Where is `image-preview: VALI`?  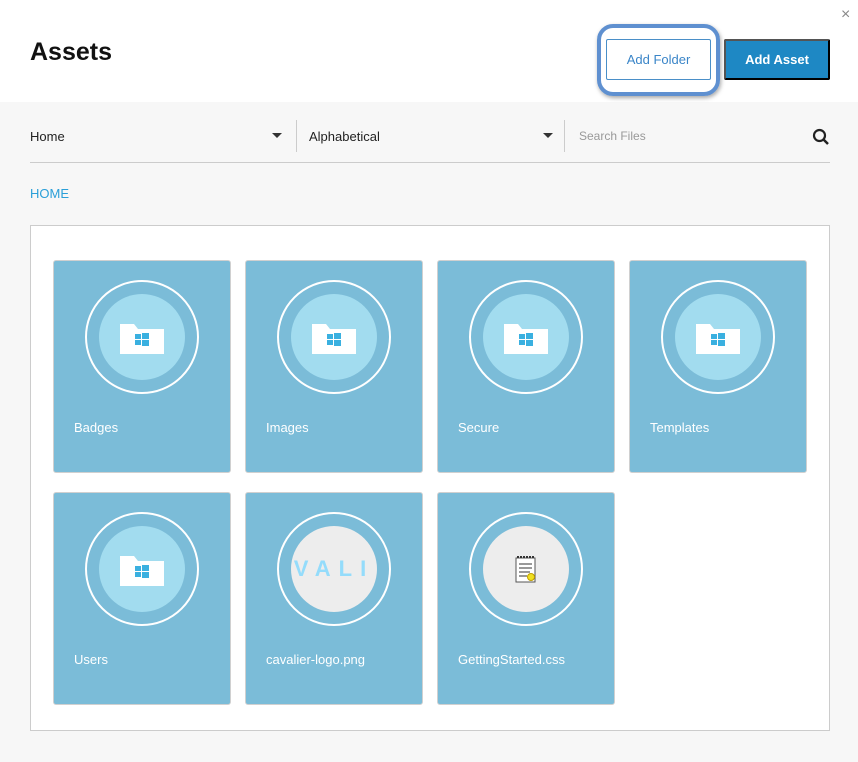 image-preview: VALI is located at coordinates (334, 569).